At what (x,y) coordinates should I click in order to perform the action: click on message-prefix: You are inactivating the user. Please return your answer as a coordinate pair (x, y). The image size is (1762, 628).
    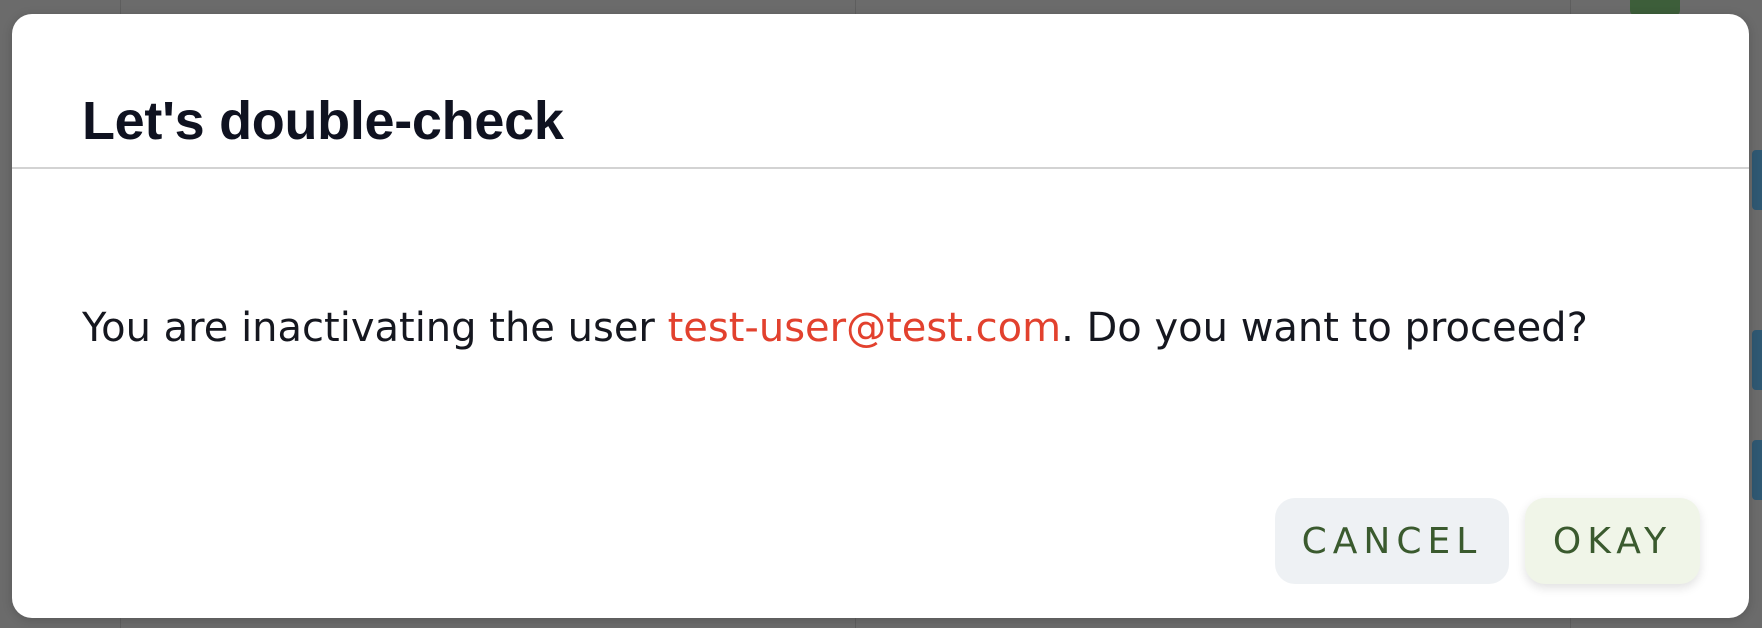
    Looking at the image, I should click on (375, 328).